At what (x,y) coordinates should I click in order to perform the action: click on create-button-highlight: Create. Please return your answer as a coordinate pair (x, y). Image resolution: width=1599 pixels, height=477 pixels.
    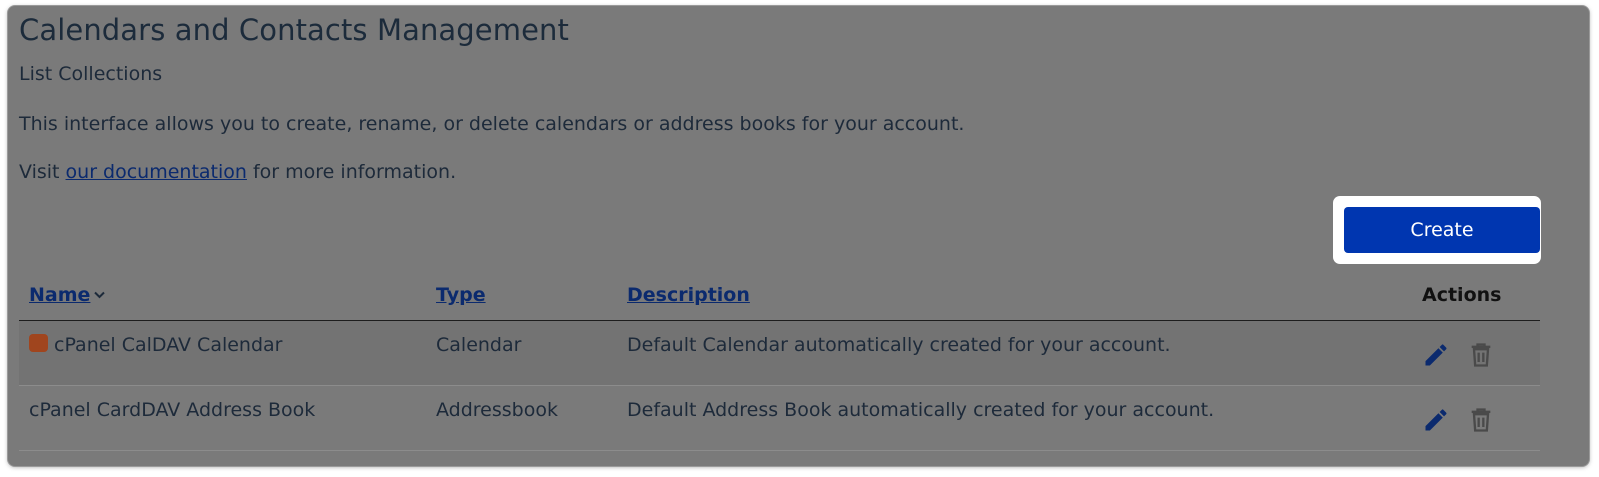
    Looking at the image, I should click on (1437, 230).